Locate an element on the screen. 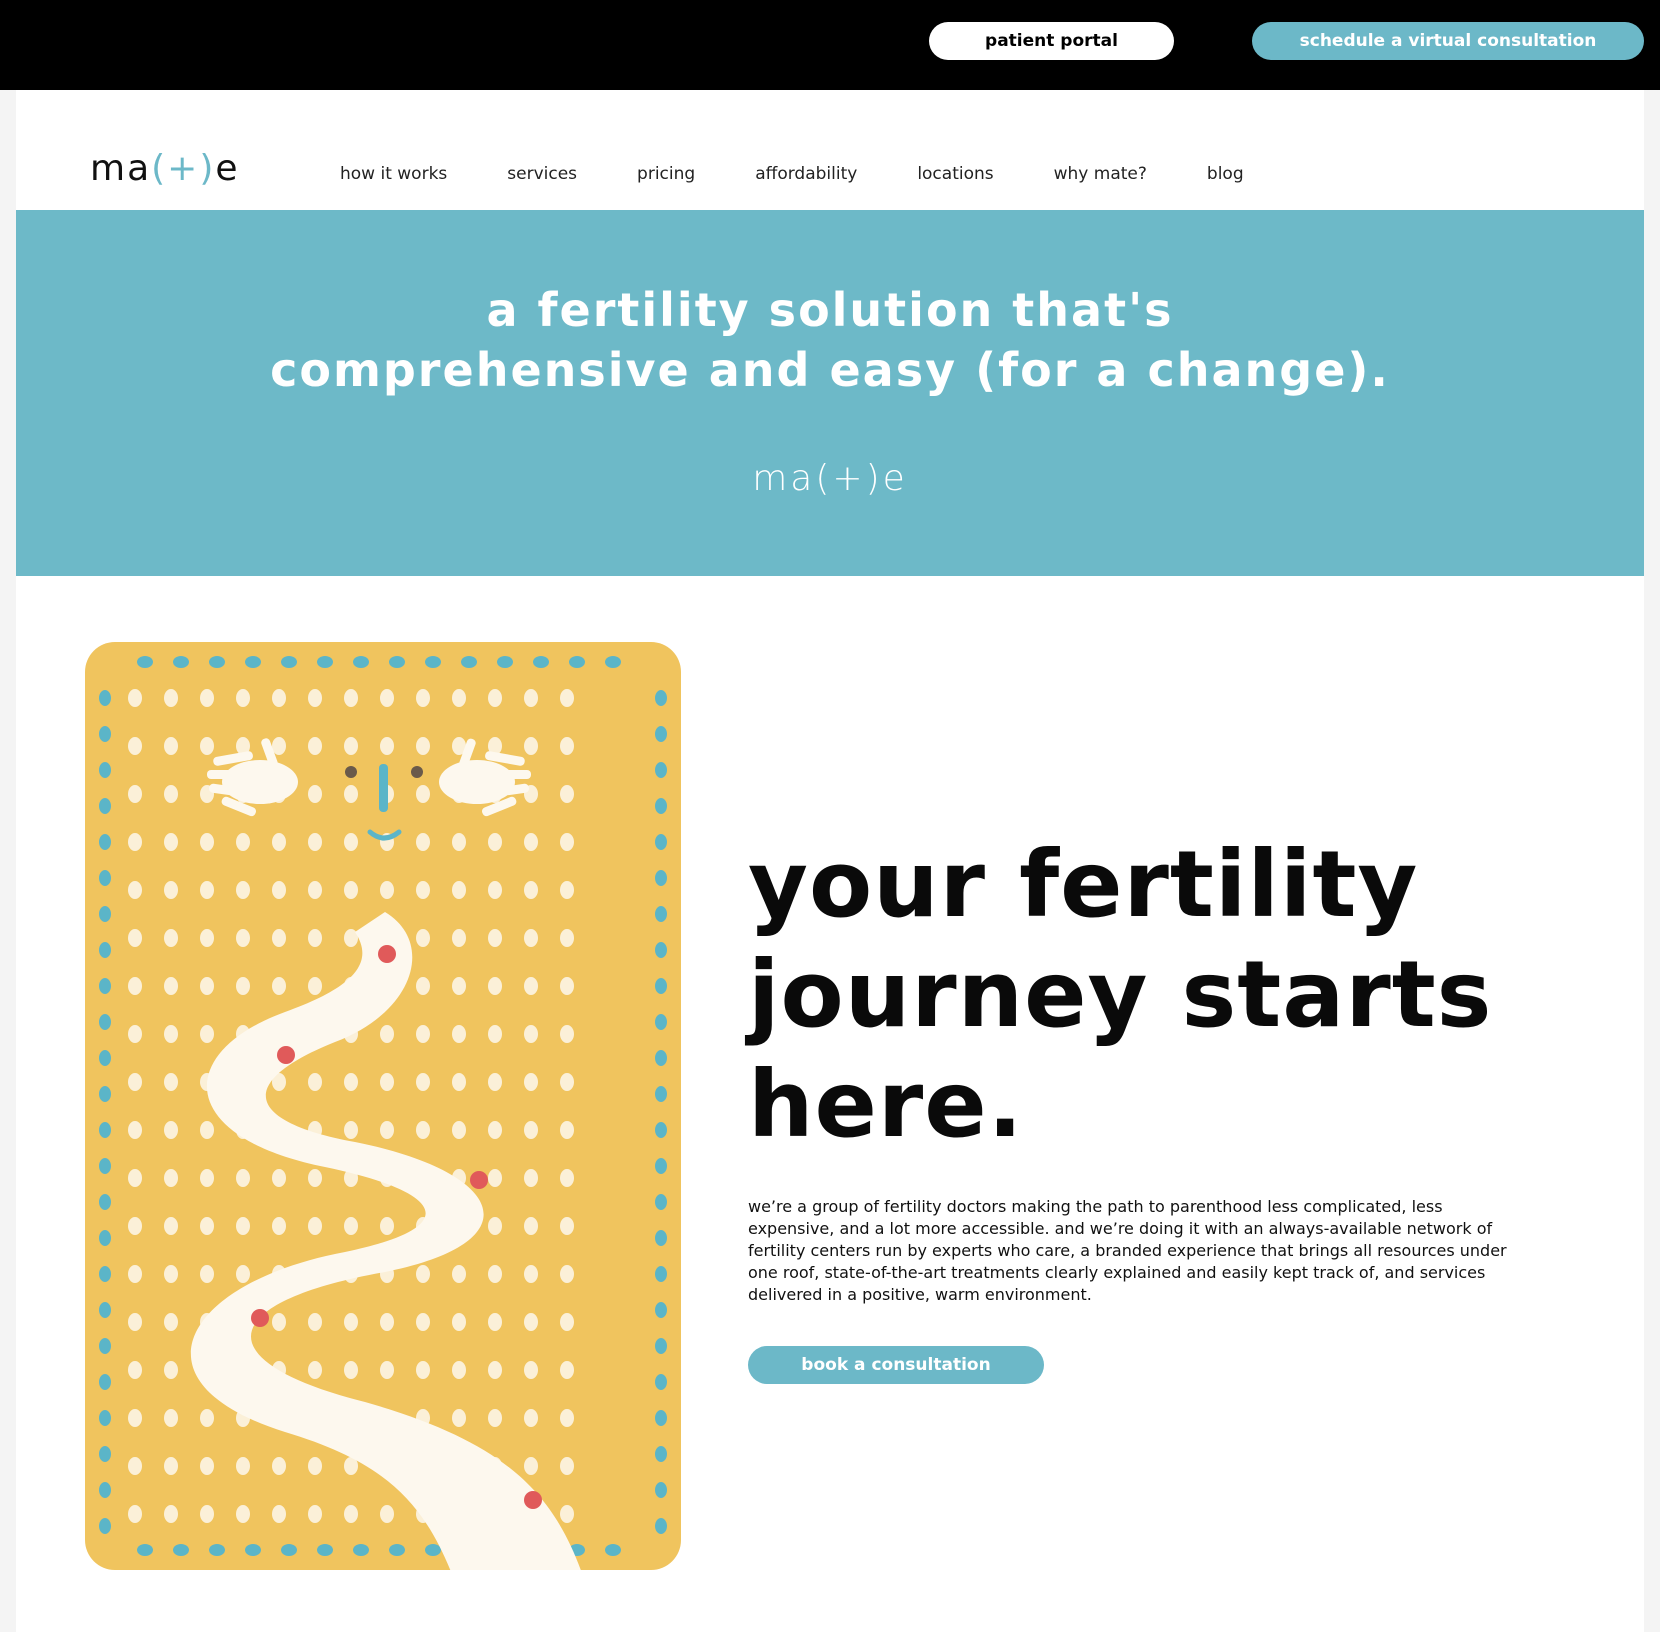  nav-services: services is located at coordinates (542, 174).